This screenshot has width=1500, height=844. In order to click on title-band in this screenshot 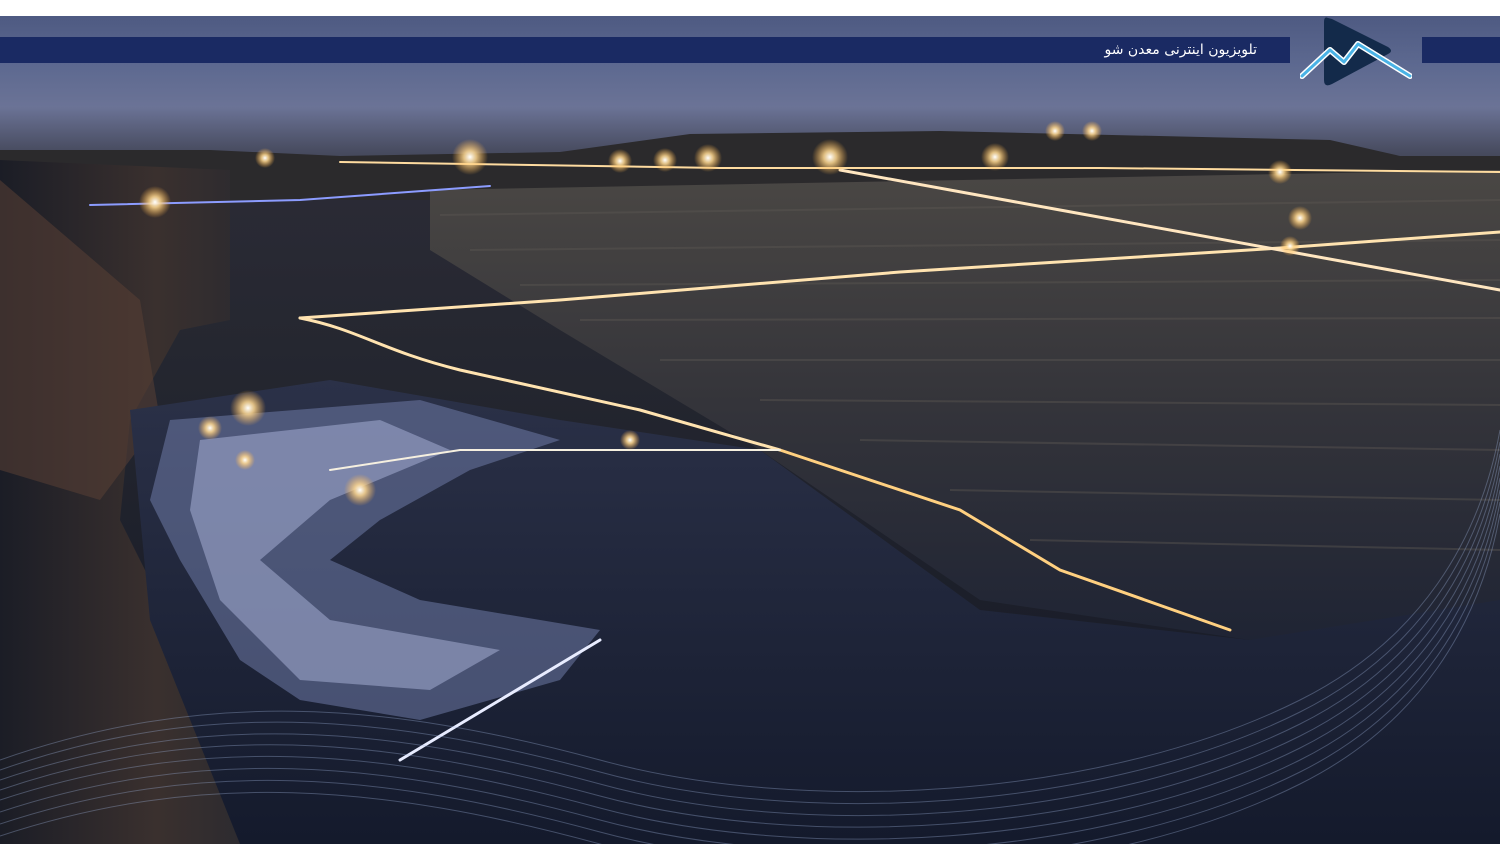, I will do `click(645, 50)`.